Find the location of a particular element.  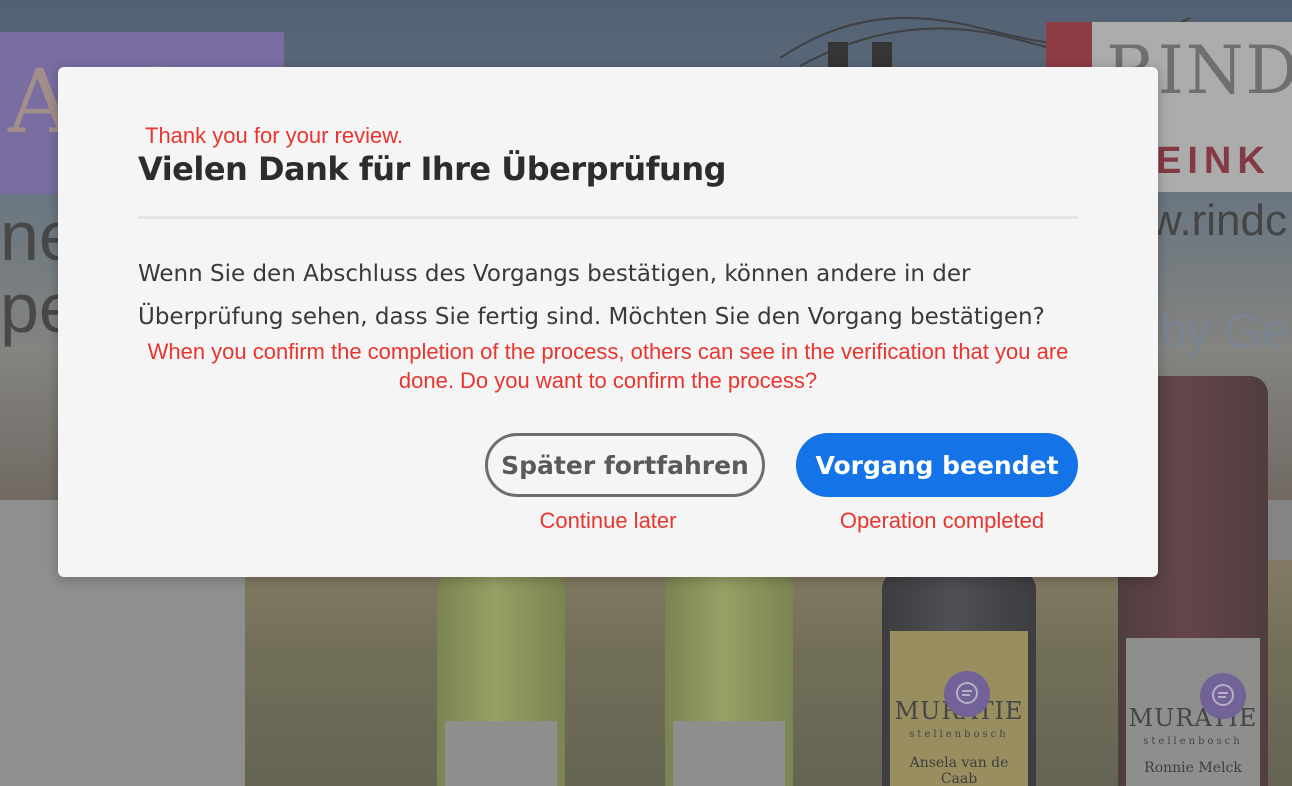

annotation-operation-completed: Operation completed is located at coordinates (942, 520).